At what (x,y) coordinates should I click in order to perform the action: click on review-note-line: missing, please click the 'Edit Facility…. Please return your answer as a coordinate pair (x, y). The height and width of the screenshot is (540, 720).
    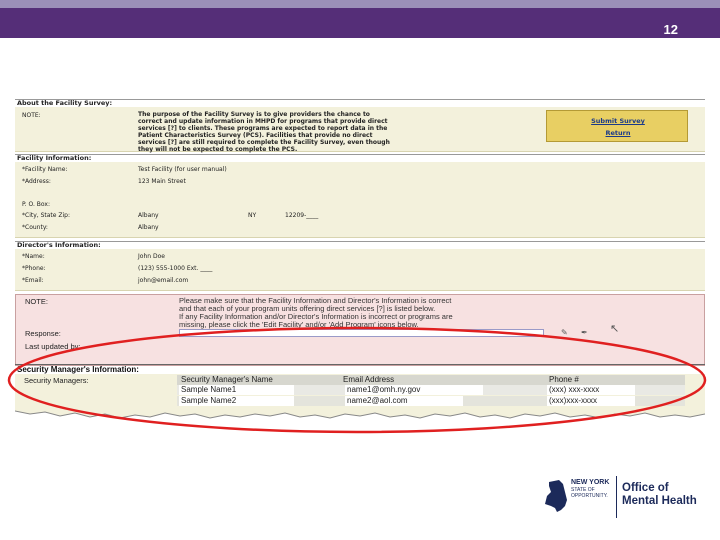
    Looking at the image, I should click on (299, 324).